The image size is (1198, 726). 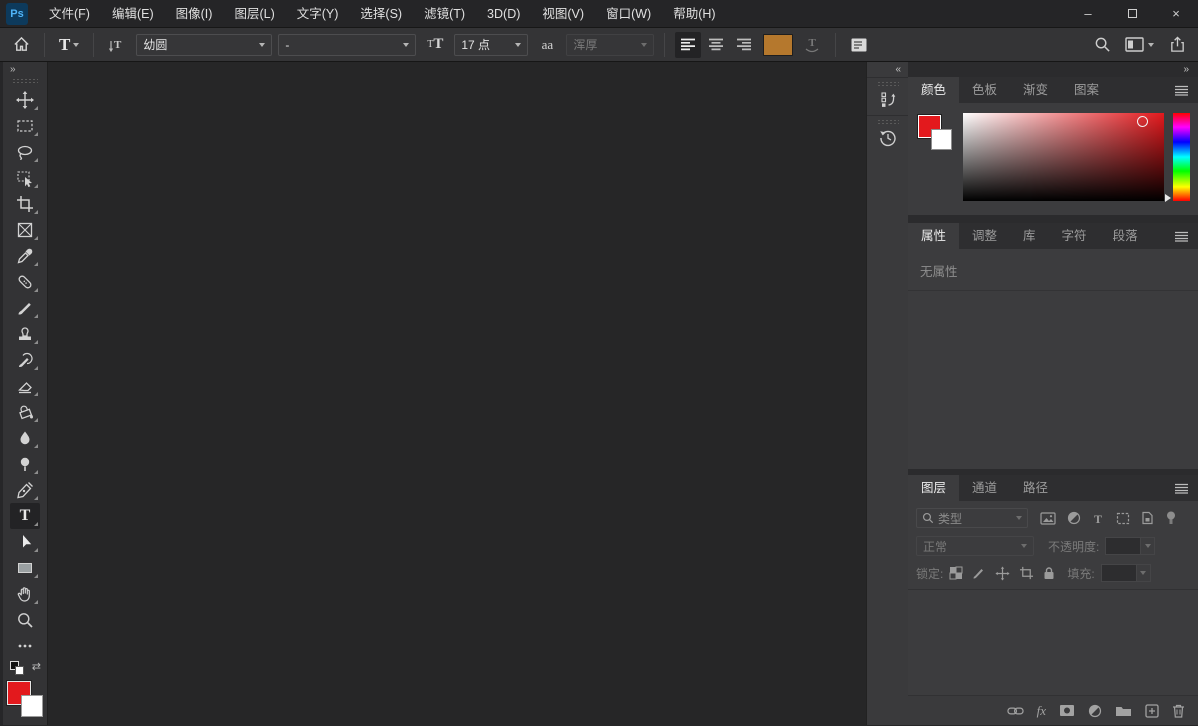 I want to click on layer-style-icon: fx, so click(x=1041, y=711).